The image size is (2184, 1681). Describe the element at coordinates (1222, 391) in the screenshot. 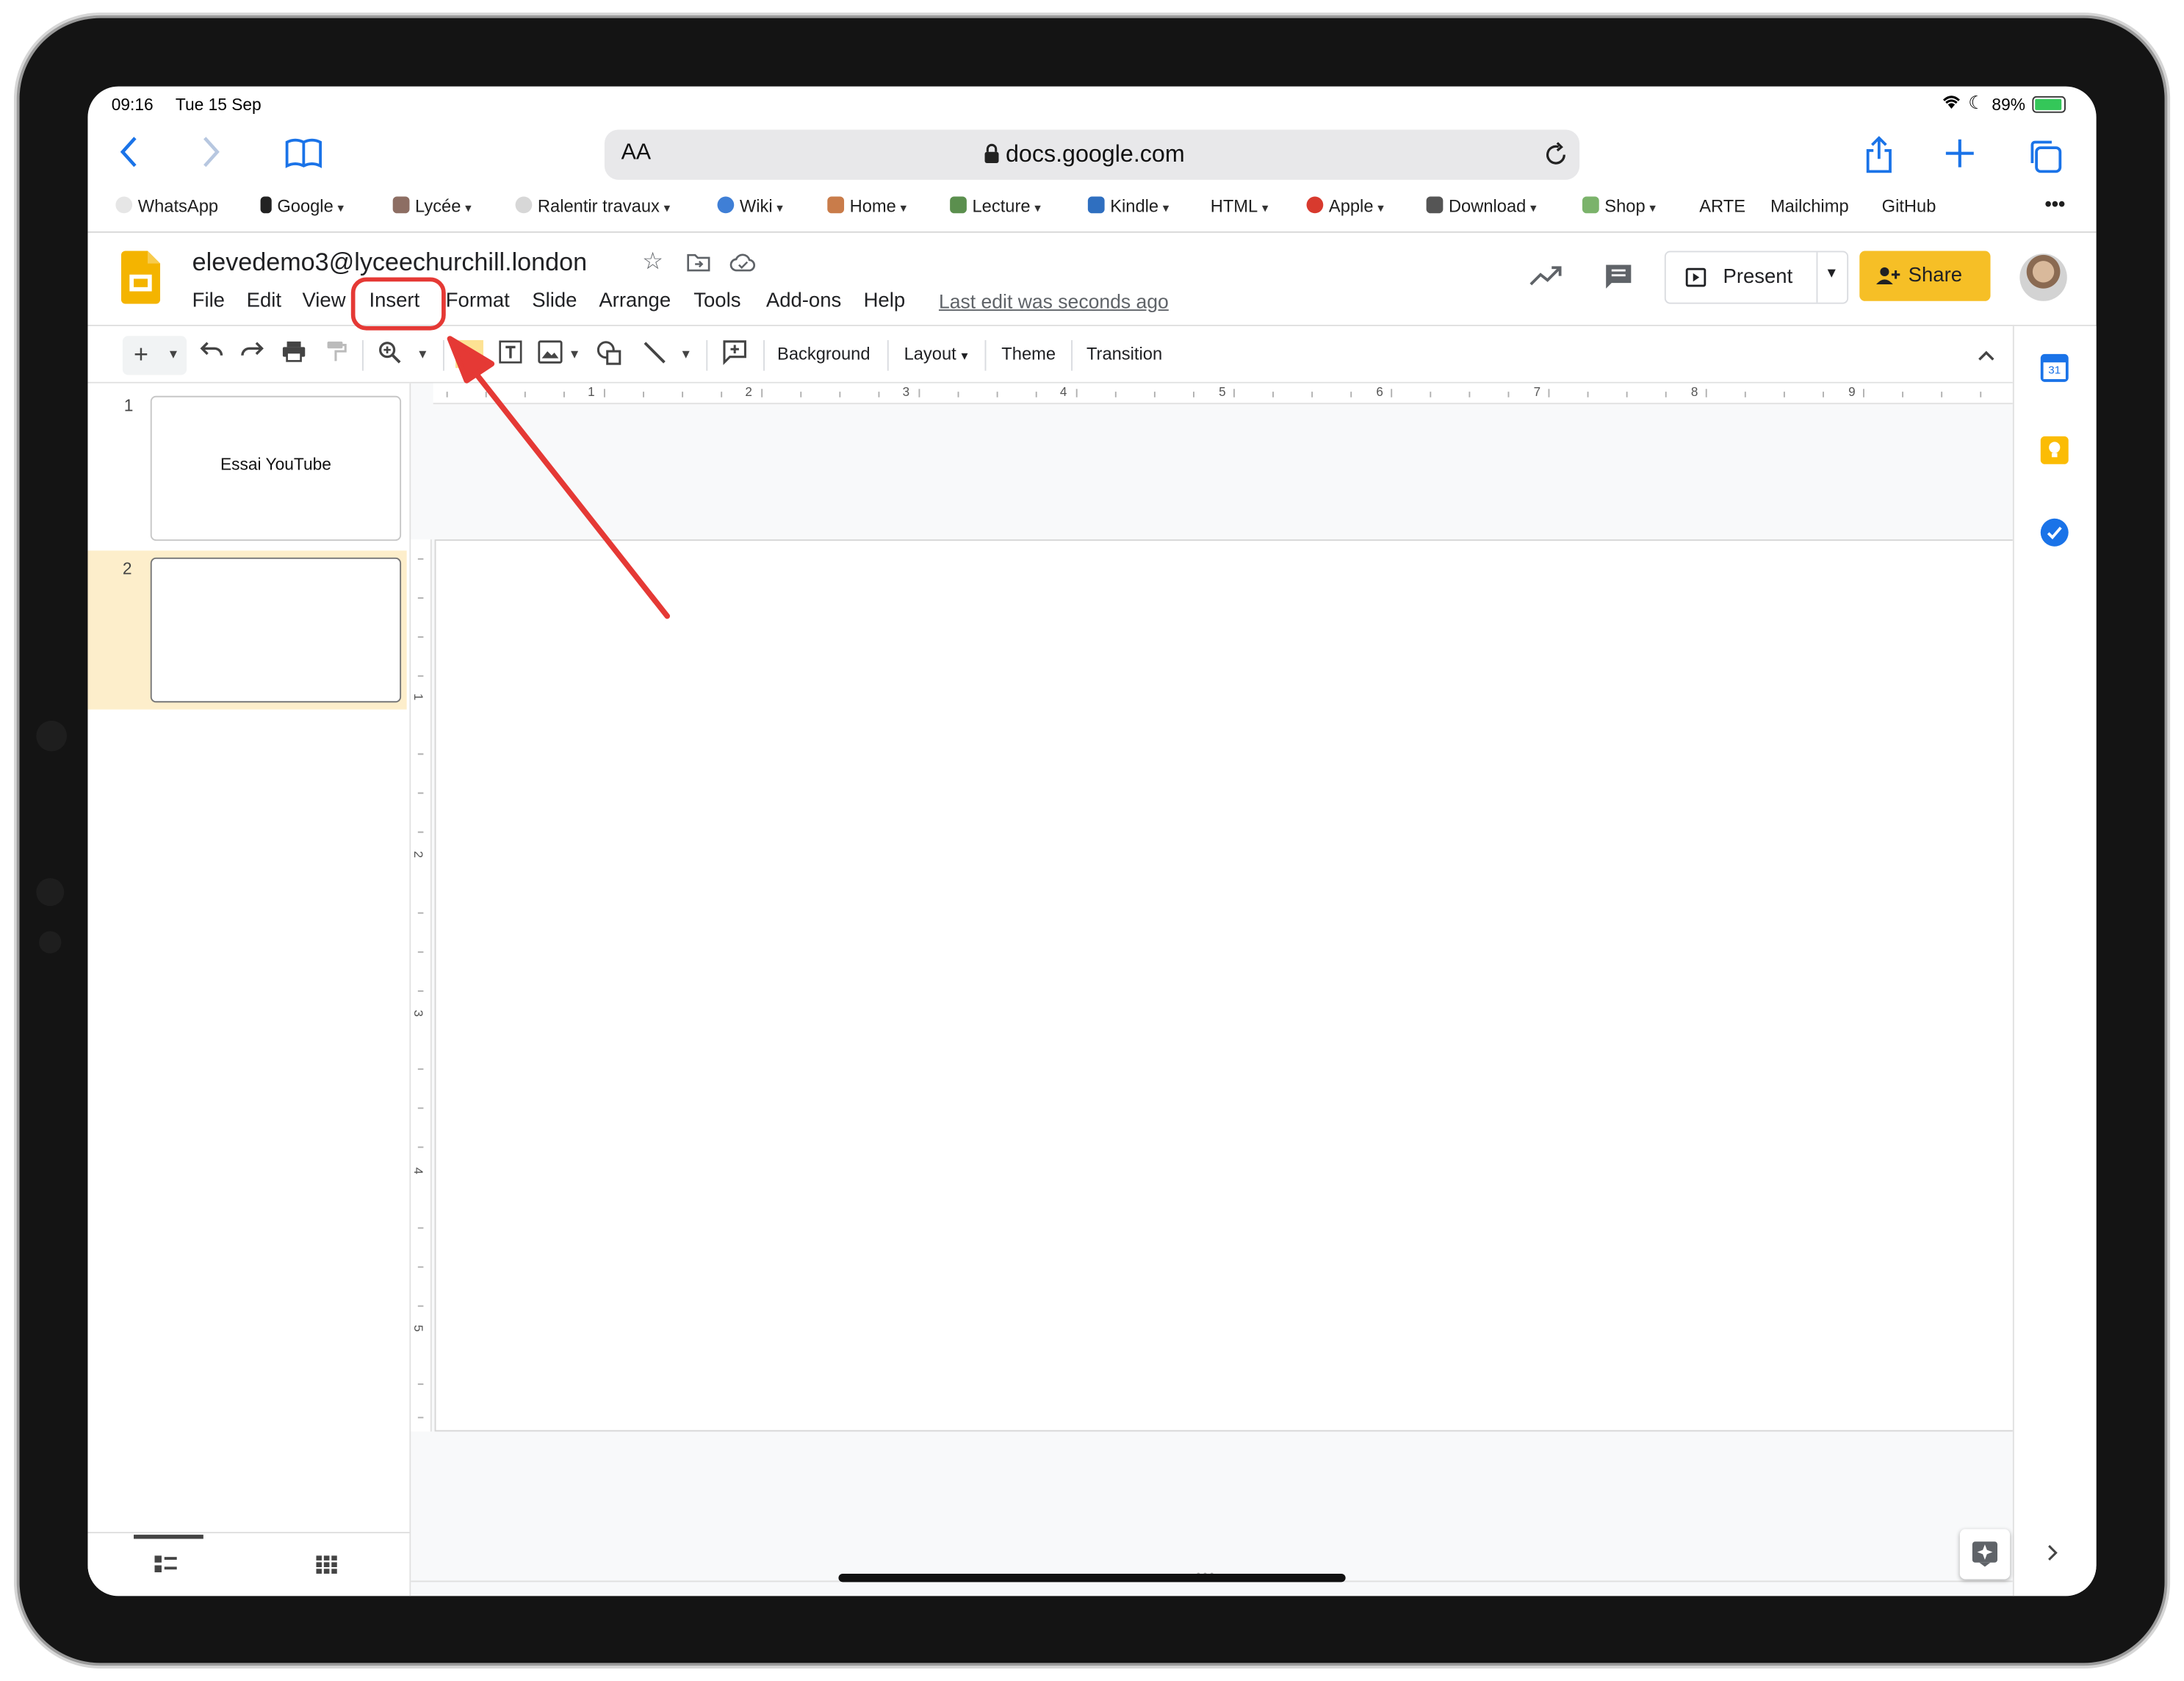

I see `ruler-label: 5` at that location.